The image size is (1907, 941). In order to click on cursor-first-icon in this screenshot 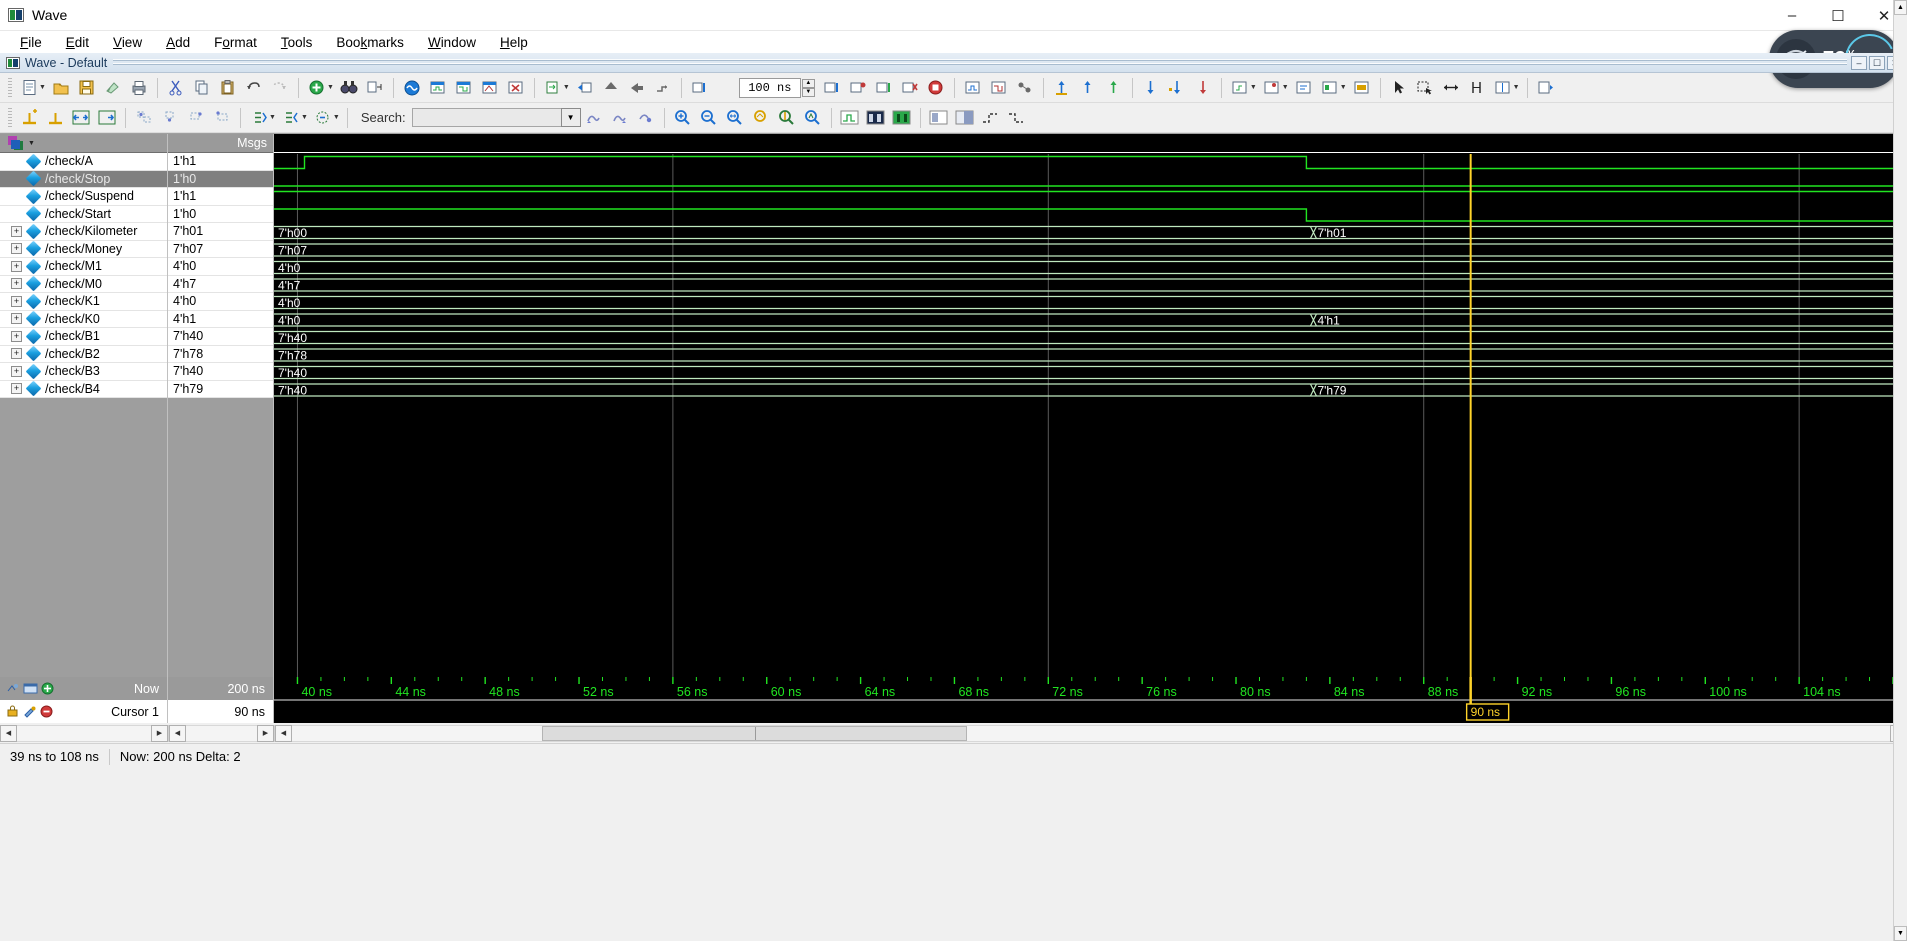, I will do `click(1062, 88)`.